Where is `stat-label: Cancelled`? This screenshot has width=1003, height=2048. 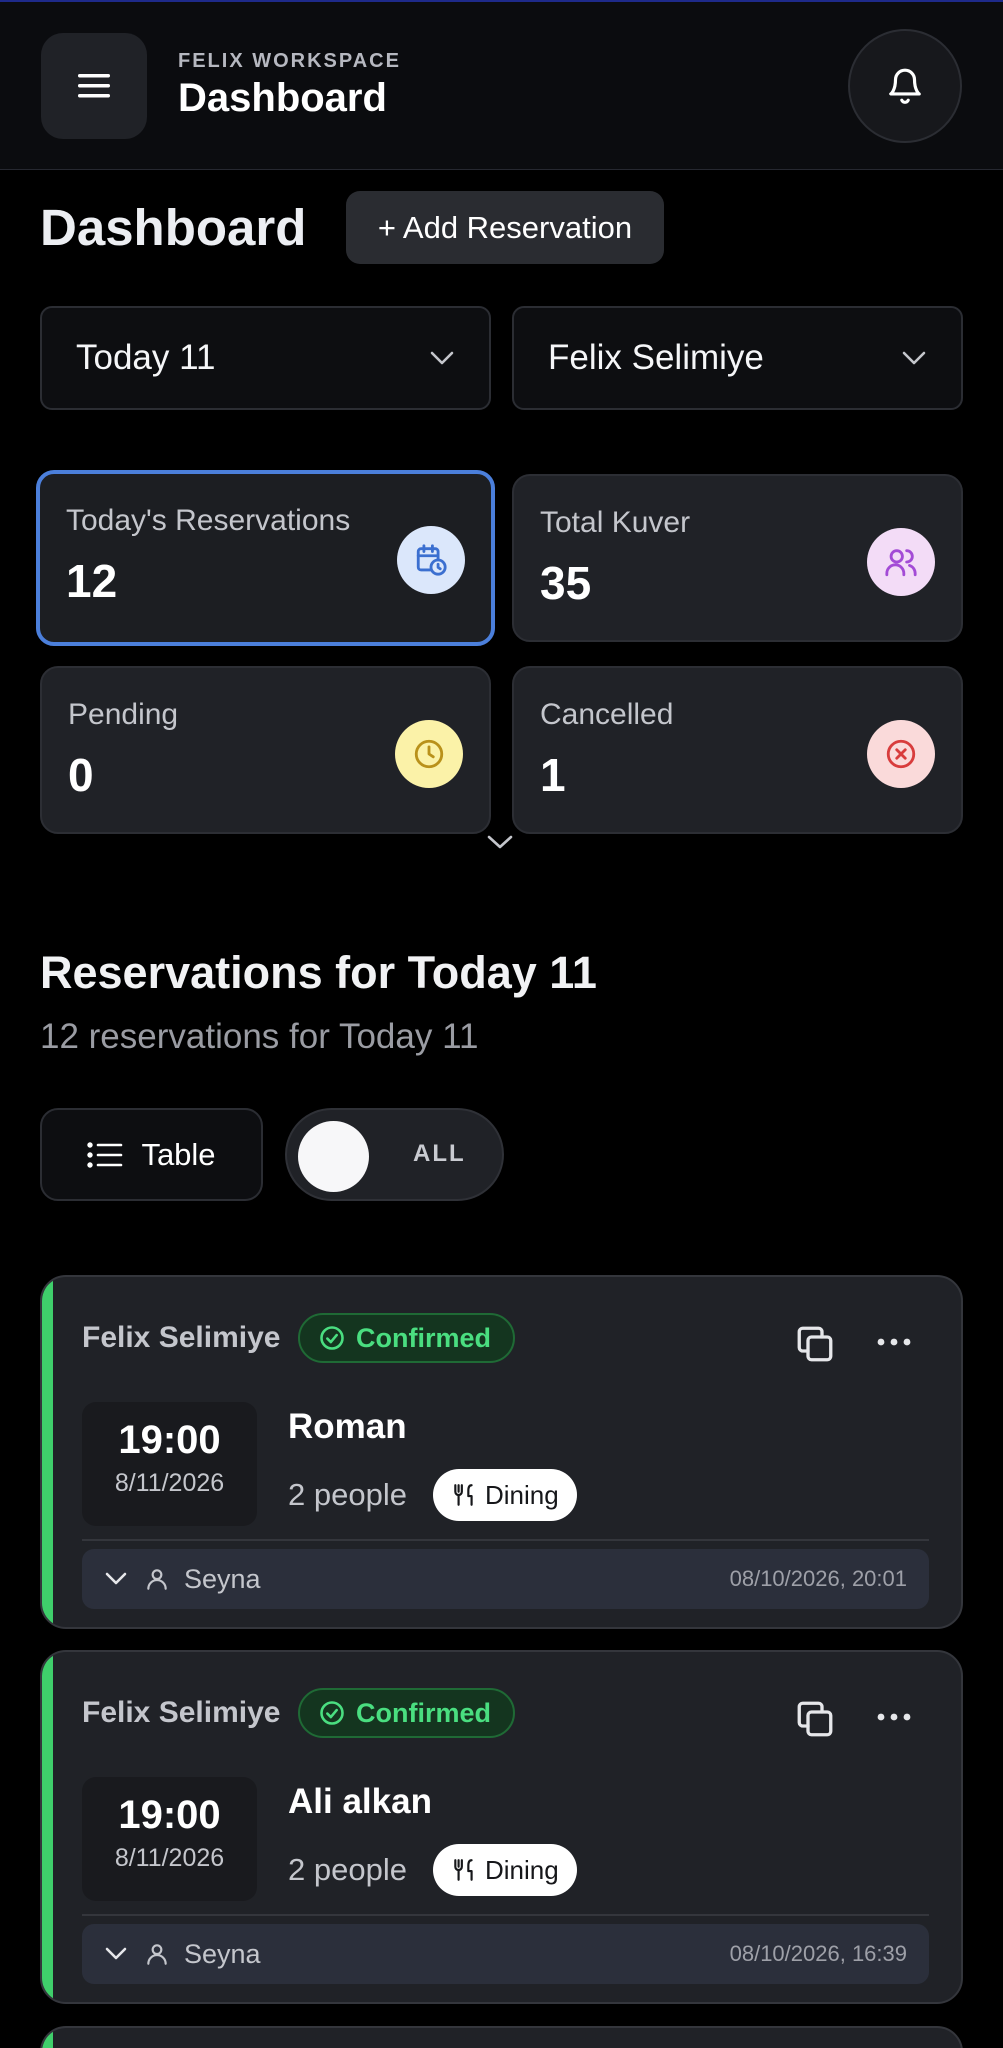
stat-label: Cancelled is located at coordinates (607, 714).